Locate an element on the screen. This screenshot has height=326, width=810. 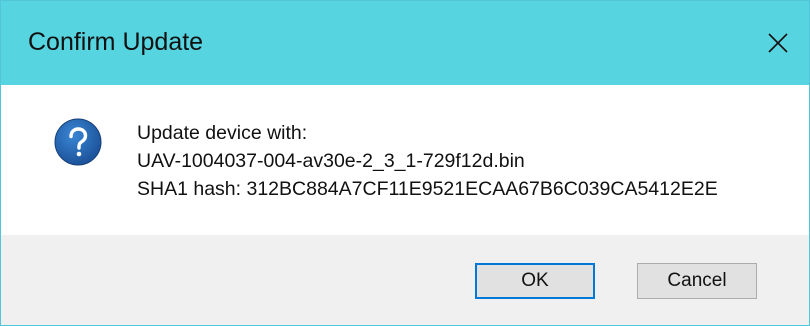
cancel-button: Cancel is located at coordinates (697, 281).